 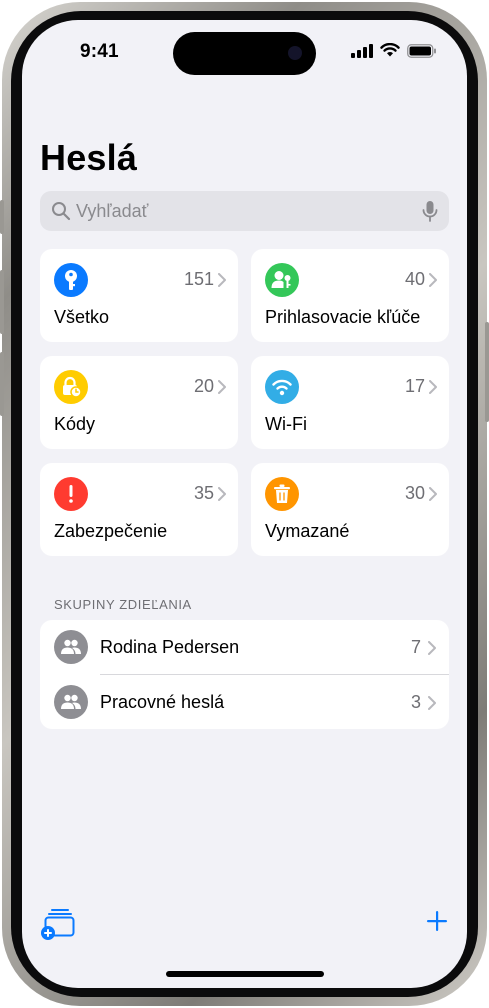 I want to click on wifi-status-icon, so click(x=390, y=50).